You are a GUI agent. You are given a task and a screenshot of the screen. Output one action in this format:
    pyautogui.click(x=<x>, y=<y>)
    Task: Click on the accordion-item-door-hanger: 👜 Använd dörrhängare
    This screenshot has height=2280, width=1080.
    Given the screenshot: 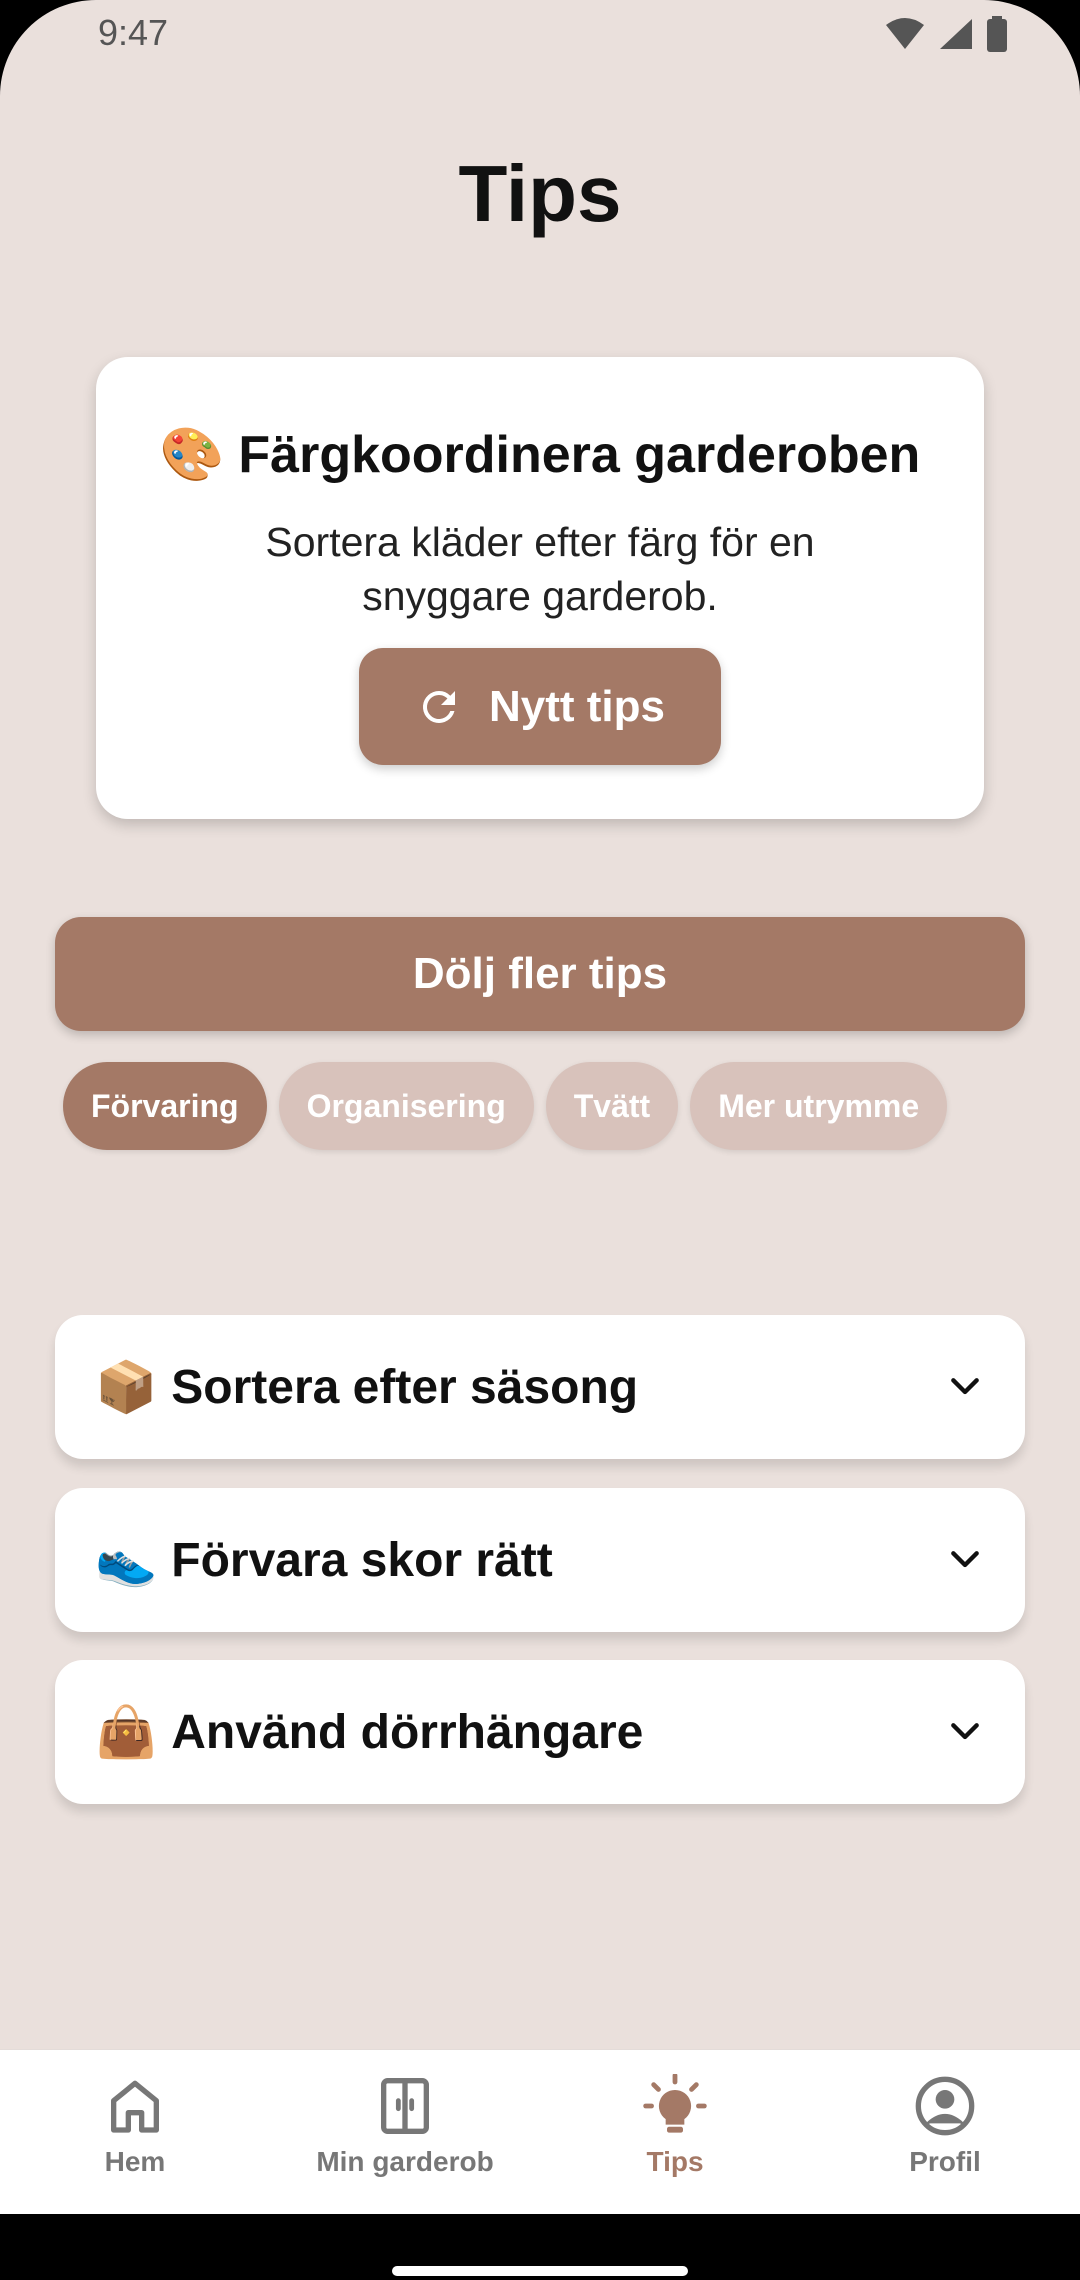 What is the action you would take?
    pyautogui.click(x=540, y=1732)
    